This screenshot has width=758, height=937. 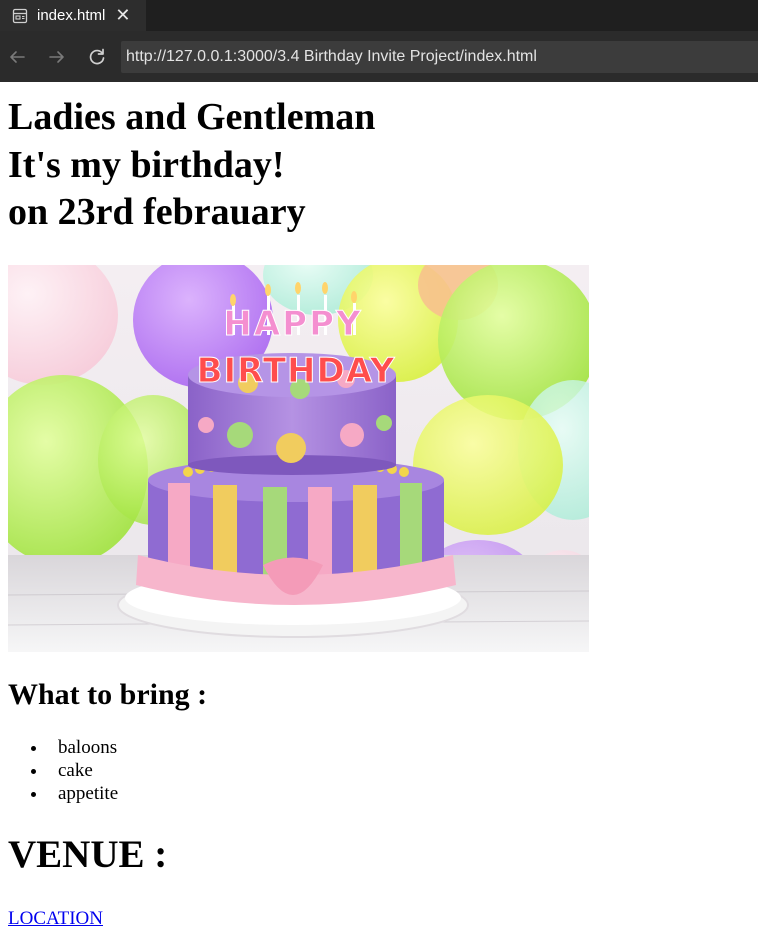 What do you see at coordinates (399, 770) in the screenshot?
I see `list-item: cake` at bounding box center [399, 770].